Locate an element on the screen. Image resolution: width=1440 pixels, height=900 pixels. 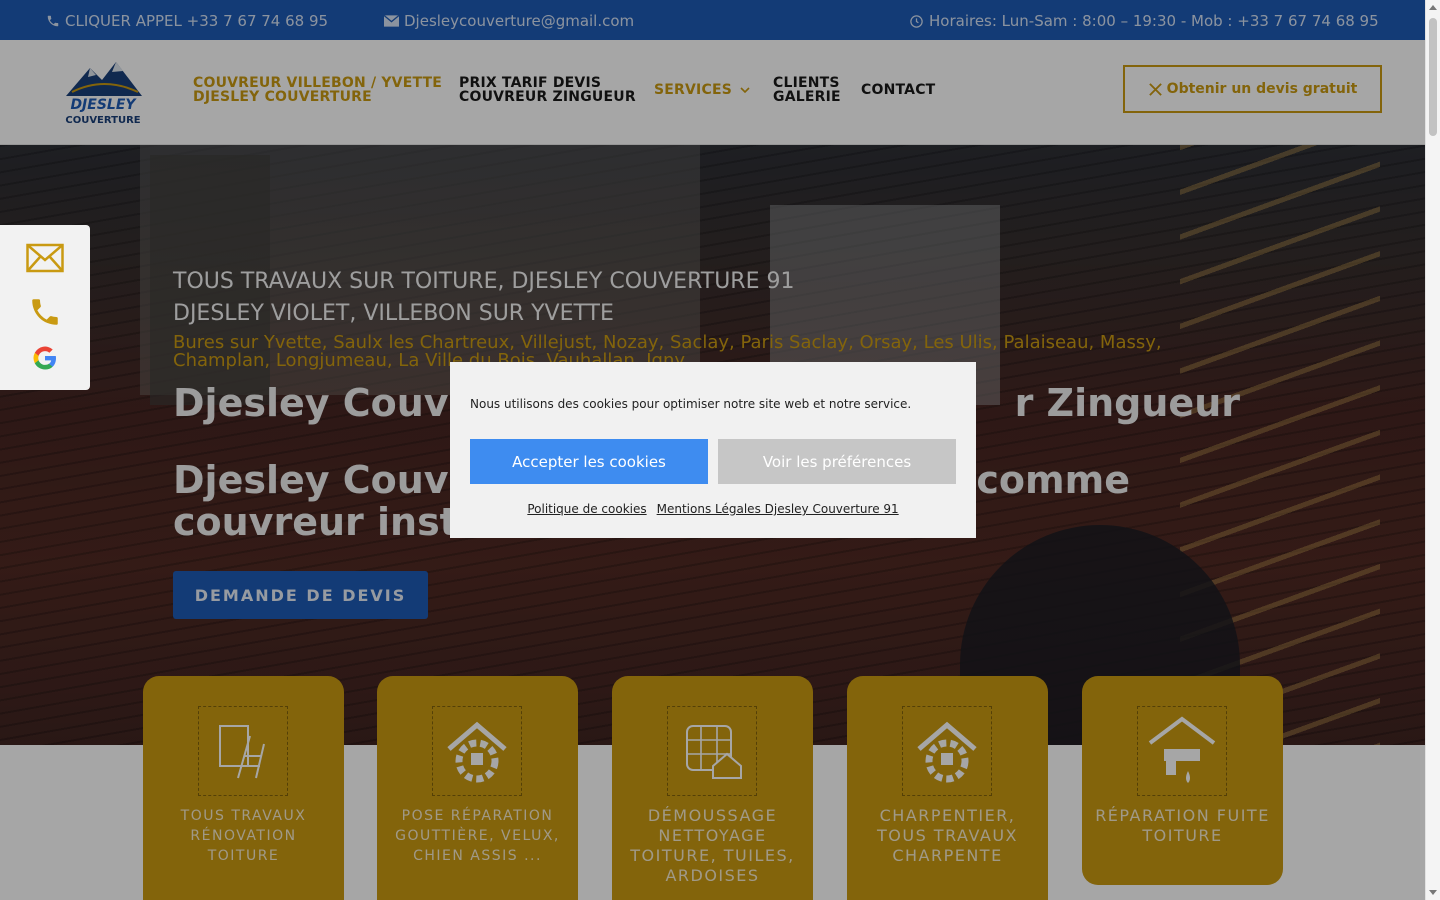
phone-icon is located at coordinates (45, 312).